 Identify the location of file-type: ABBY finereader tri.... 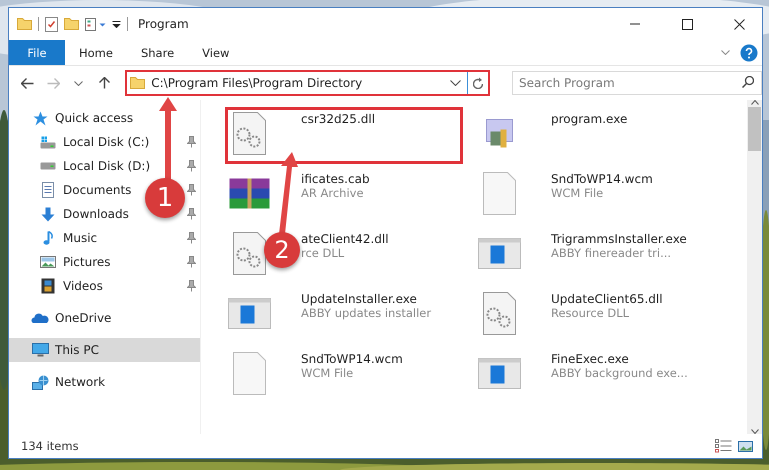
(611, 253).